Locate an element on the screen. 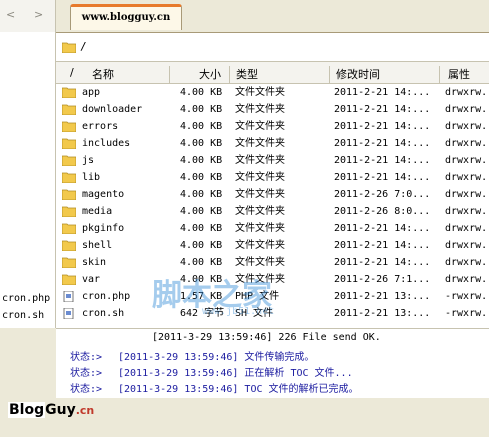  path-bar: / is located at coordinates (272, 47).